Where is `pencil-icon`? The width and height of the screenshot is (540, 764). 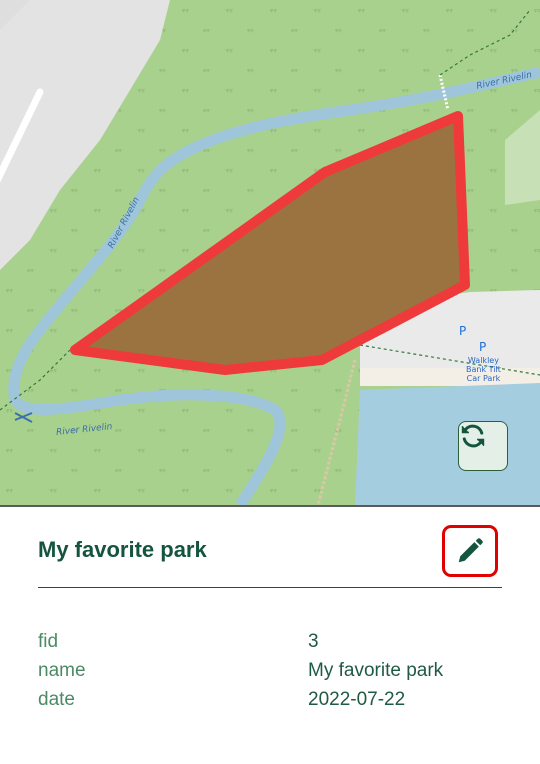
pencil-icon is located at coordinates (470, 550).